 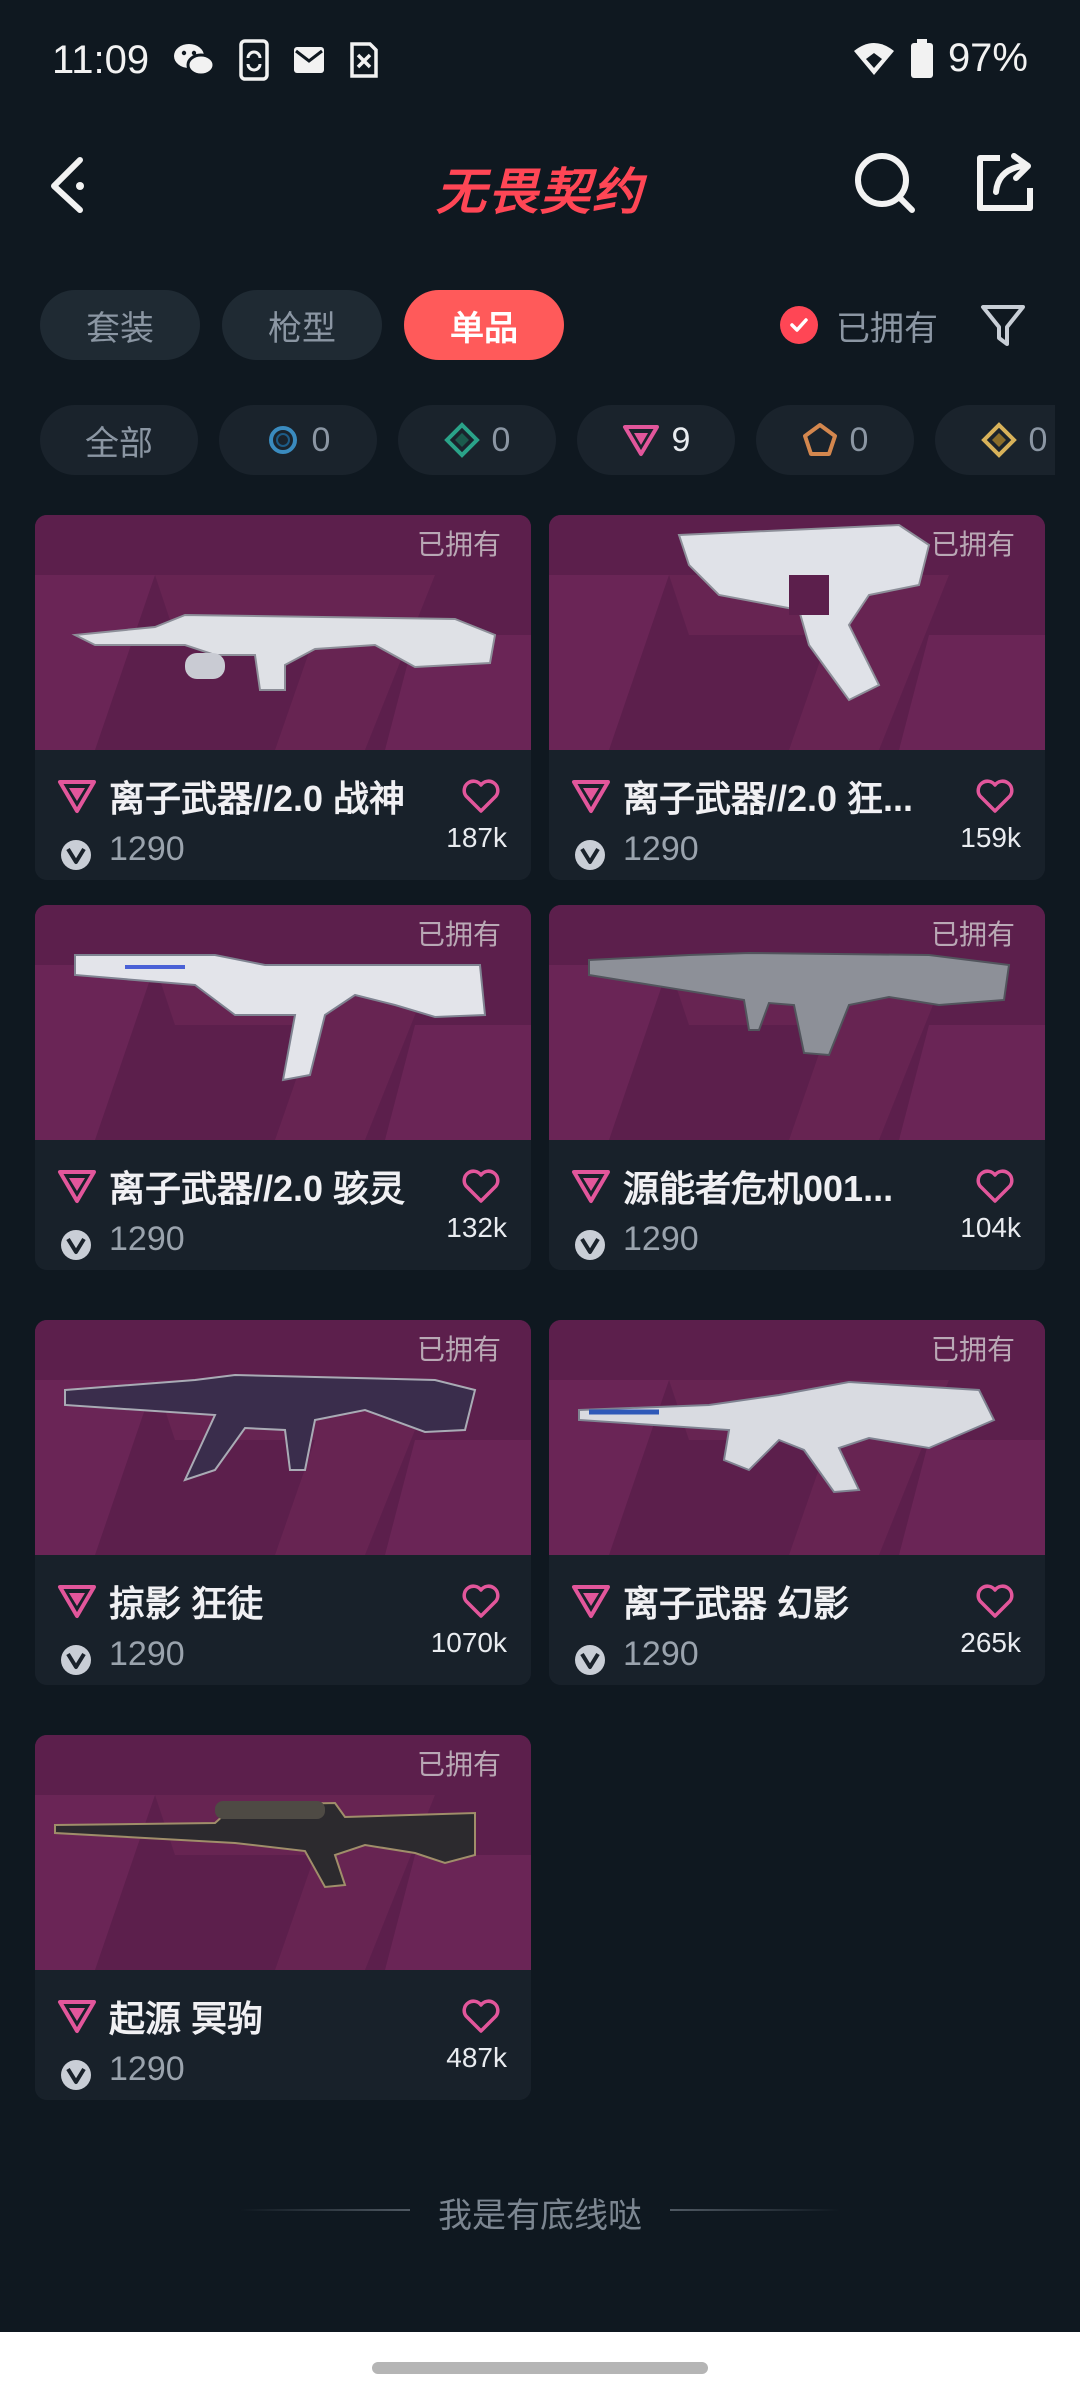 What do you see at coordinates (859, 439) in the screenshot?
I see `chip-exclusive-count: 0` at bounding box center [859, 439].